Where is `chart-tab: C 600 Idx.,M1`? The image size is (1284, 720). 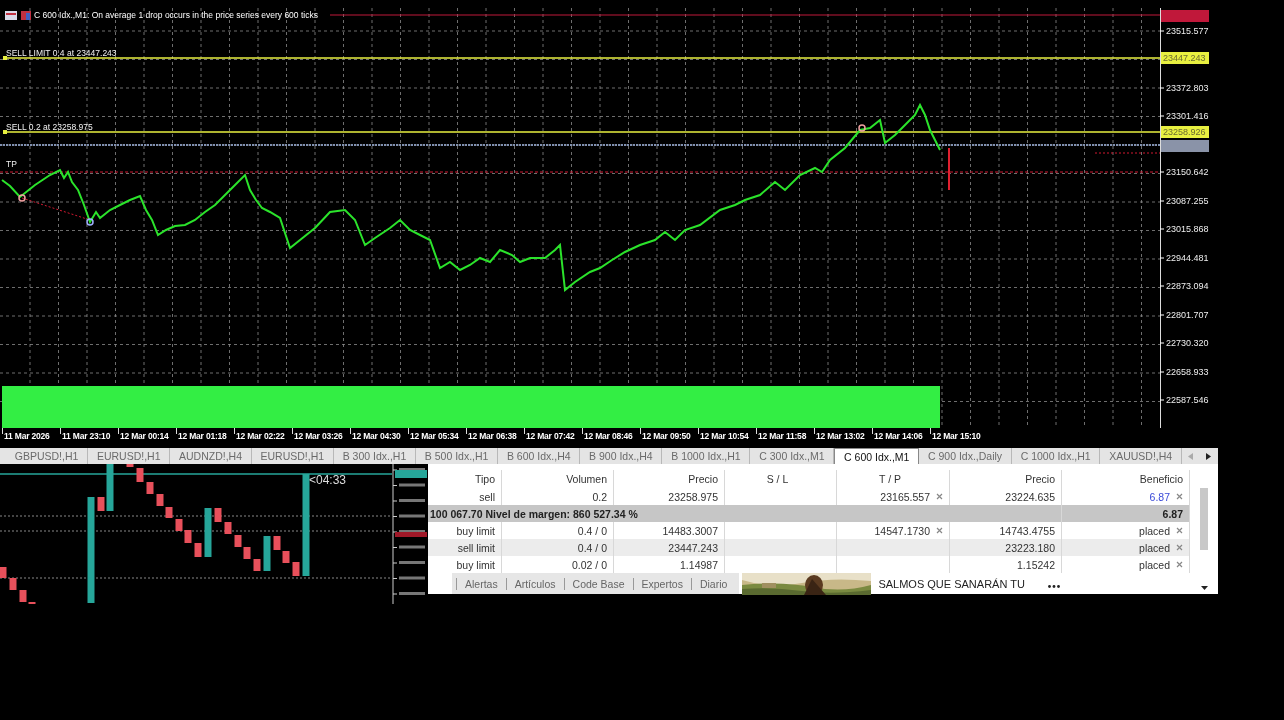
chart-tab: C 600 Idx.,M1 is located at coordinates (877, 456).